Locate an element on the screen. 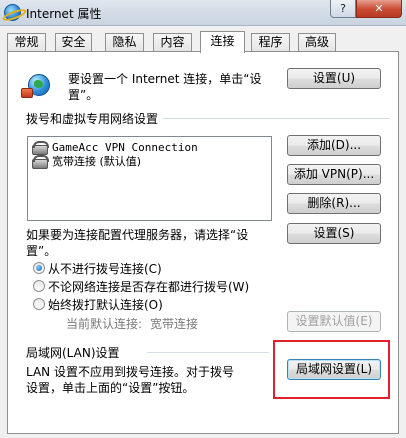 The height and width of the screenshot is (438, 406). tab-privacy: 隐私 is located at coordinates (124, 42).